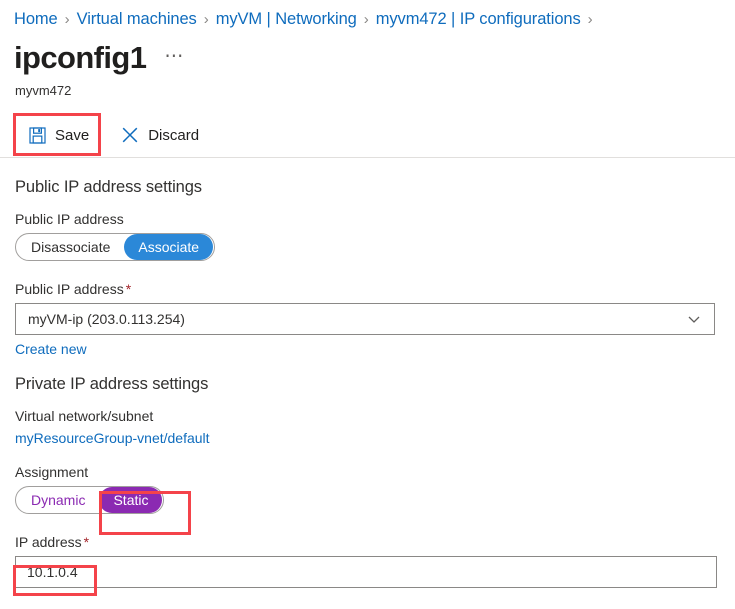 This screenshot has height=609, width=735. I want to click on ip-address-label-text: IP address, so click(48, 542).